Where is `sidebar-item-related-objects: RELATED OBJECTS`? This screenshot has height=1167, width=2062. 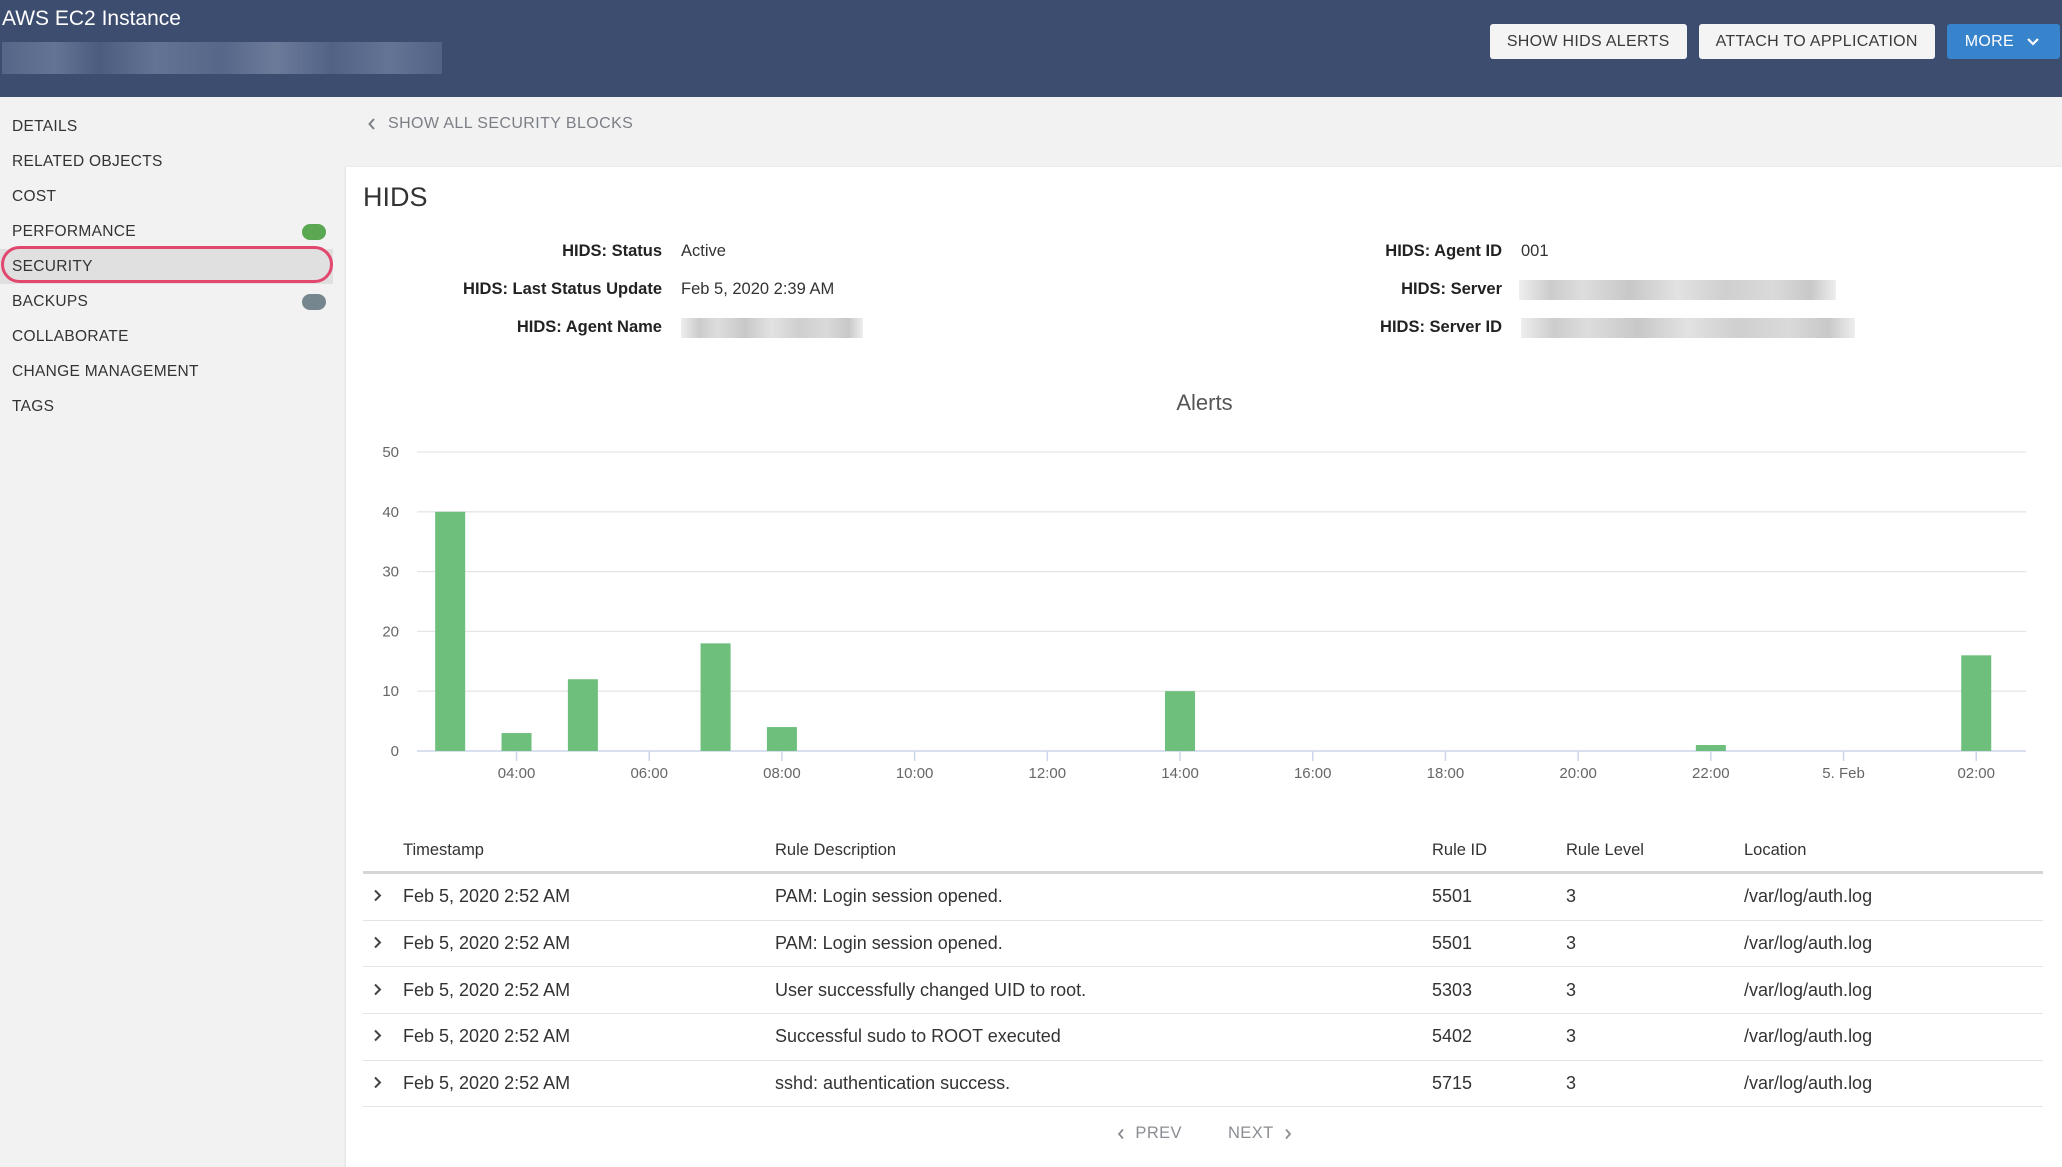 sidebar-item-related-objects: RELATED OBJECTS is located at coordinates (166, 161).